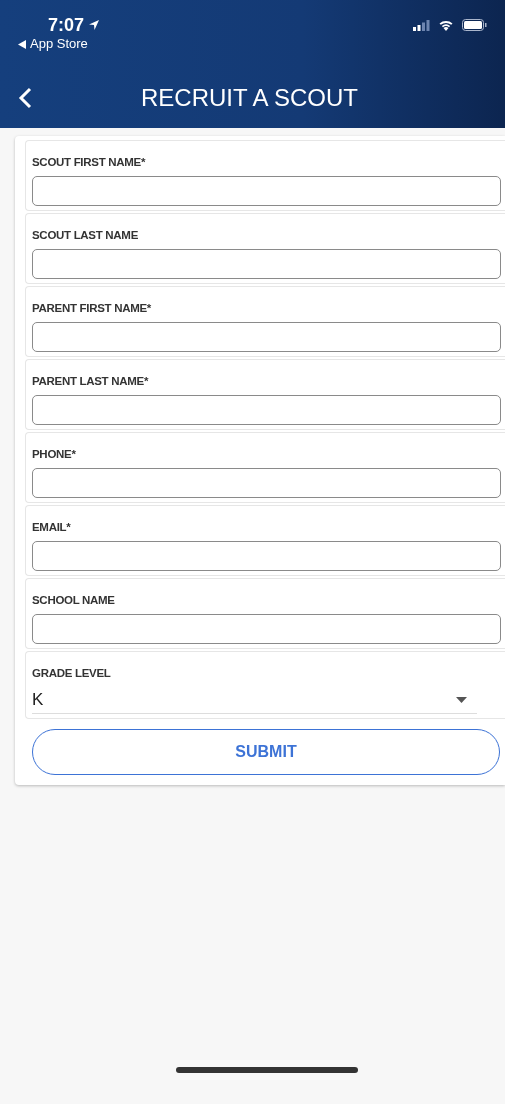 The image size is (505, 1104). Describe the element at coordinates (94, 25) in the screenshot. I see `location-arrow-icon` at that location.